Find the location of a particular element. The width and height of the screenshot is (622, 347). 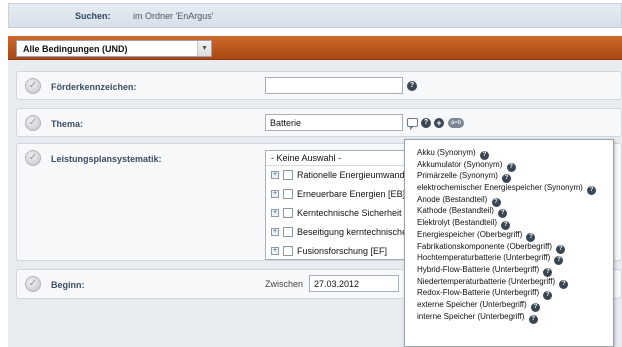

suggestion-label: Energiespeicher (Oberbegriff) is located at coordinates (469, 234).